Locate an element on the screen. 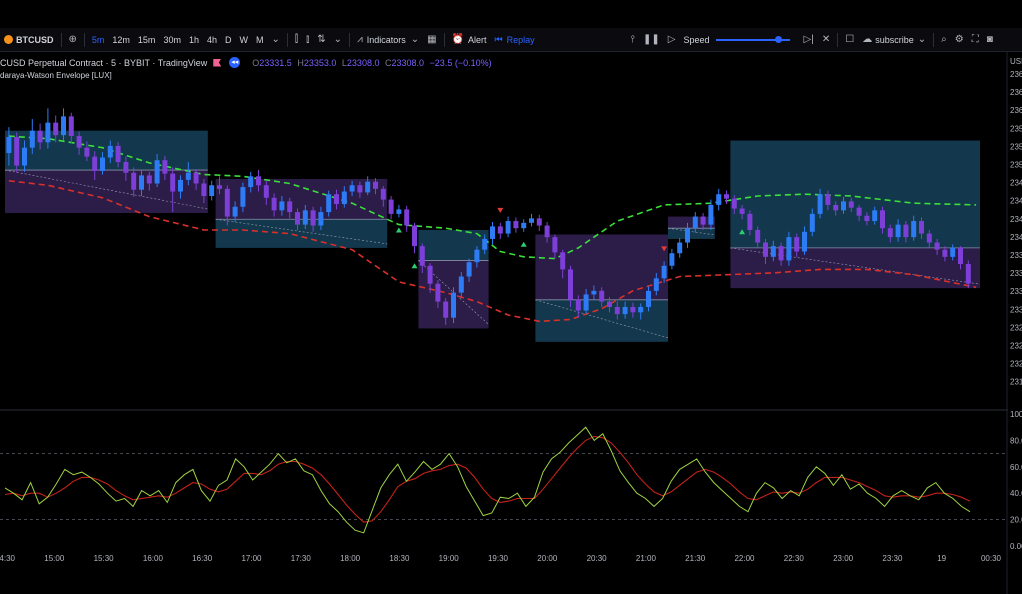 The image size is (1022, 594). oscillator-axis: 100 80.00 60.00 40.00 20.00 0.00 is located at coordinates (1016, 480).